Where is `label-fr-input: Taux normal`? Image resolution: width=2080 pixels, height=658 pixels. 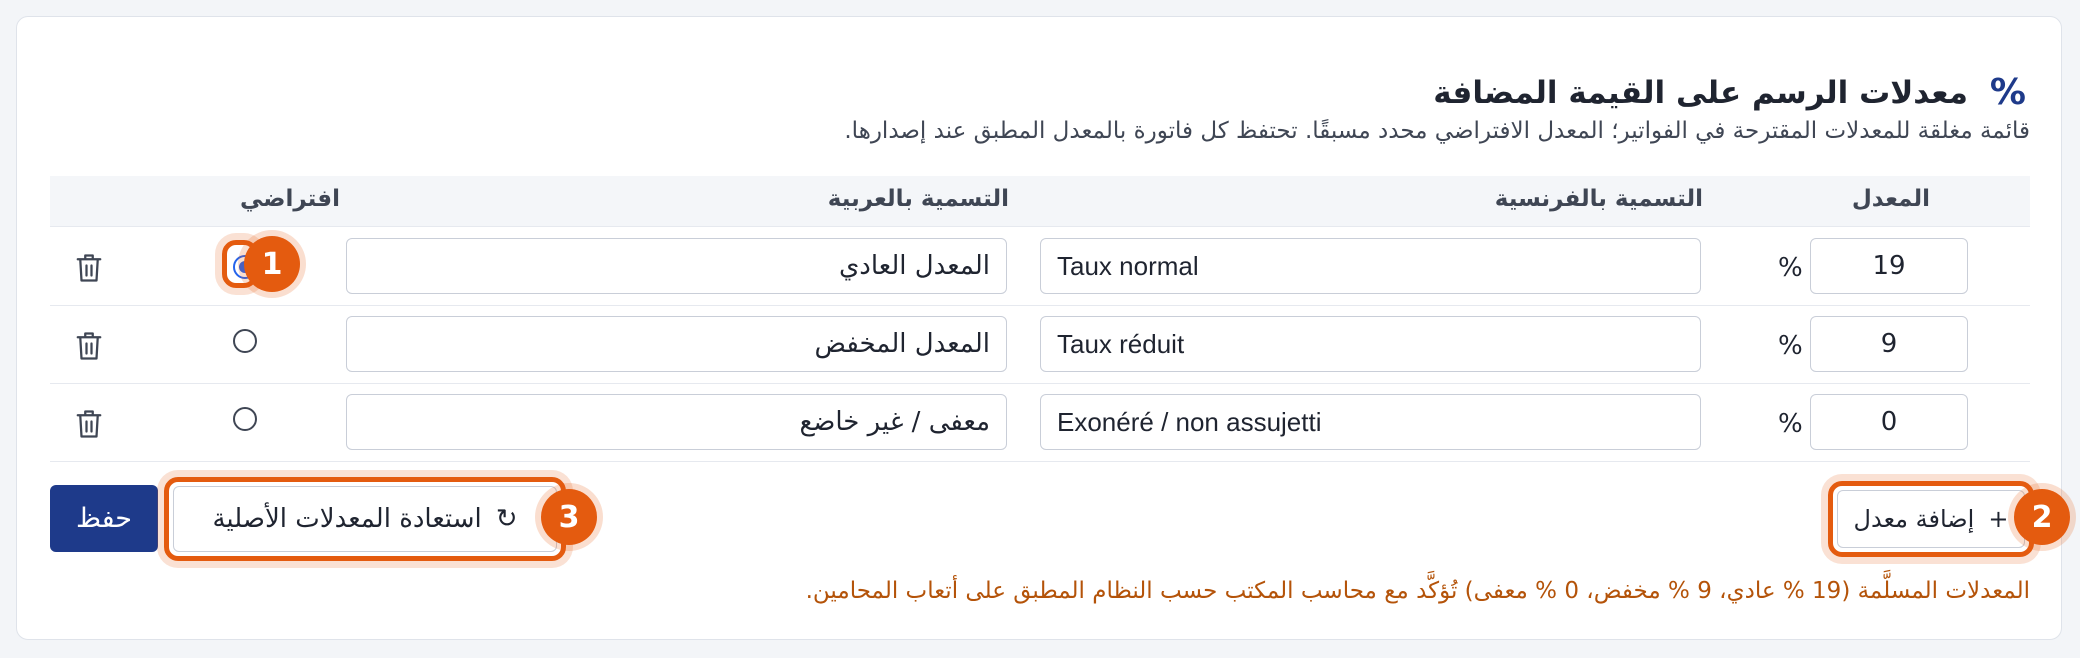 label-fr-input: Taux normal is located at coordinates (1370, 266).